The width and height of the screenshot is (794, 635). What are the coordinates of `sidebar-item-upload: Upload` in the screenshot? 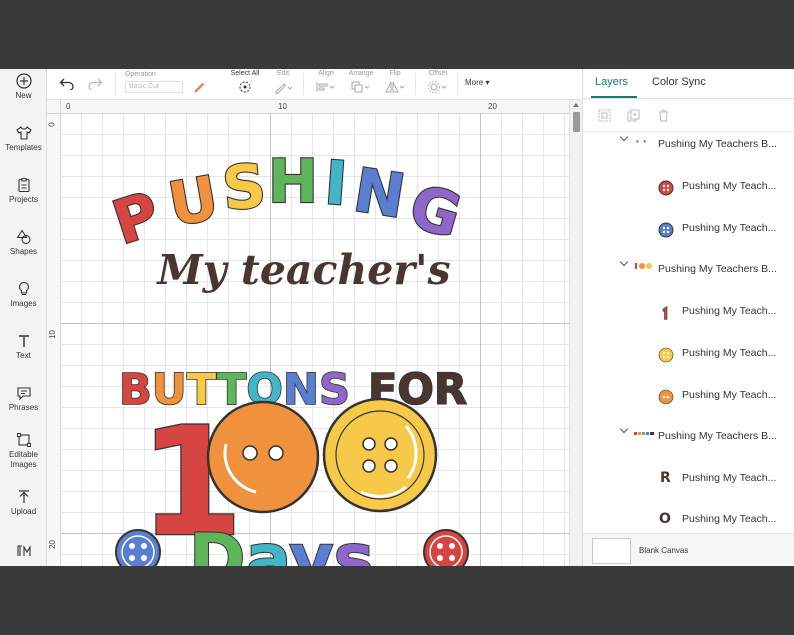 It's located at (23, 503).